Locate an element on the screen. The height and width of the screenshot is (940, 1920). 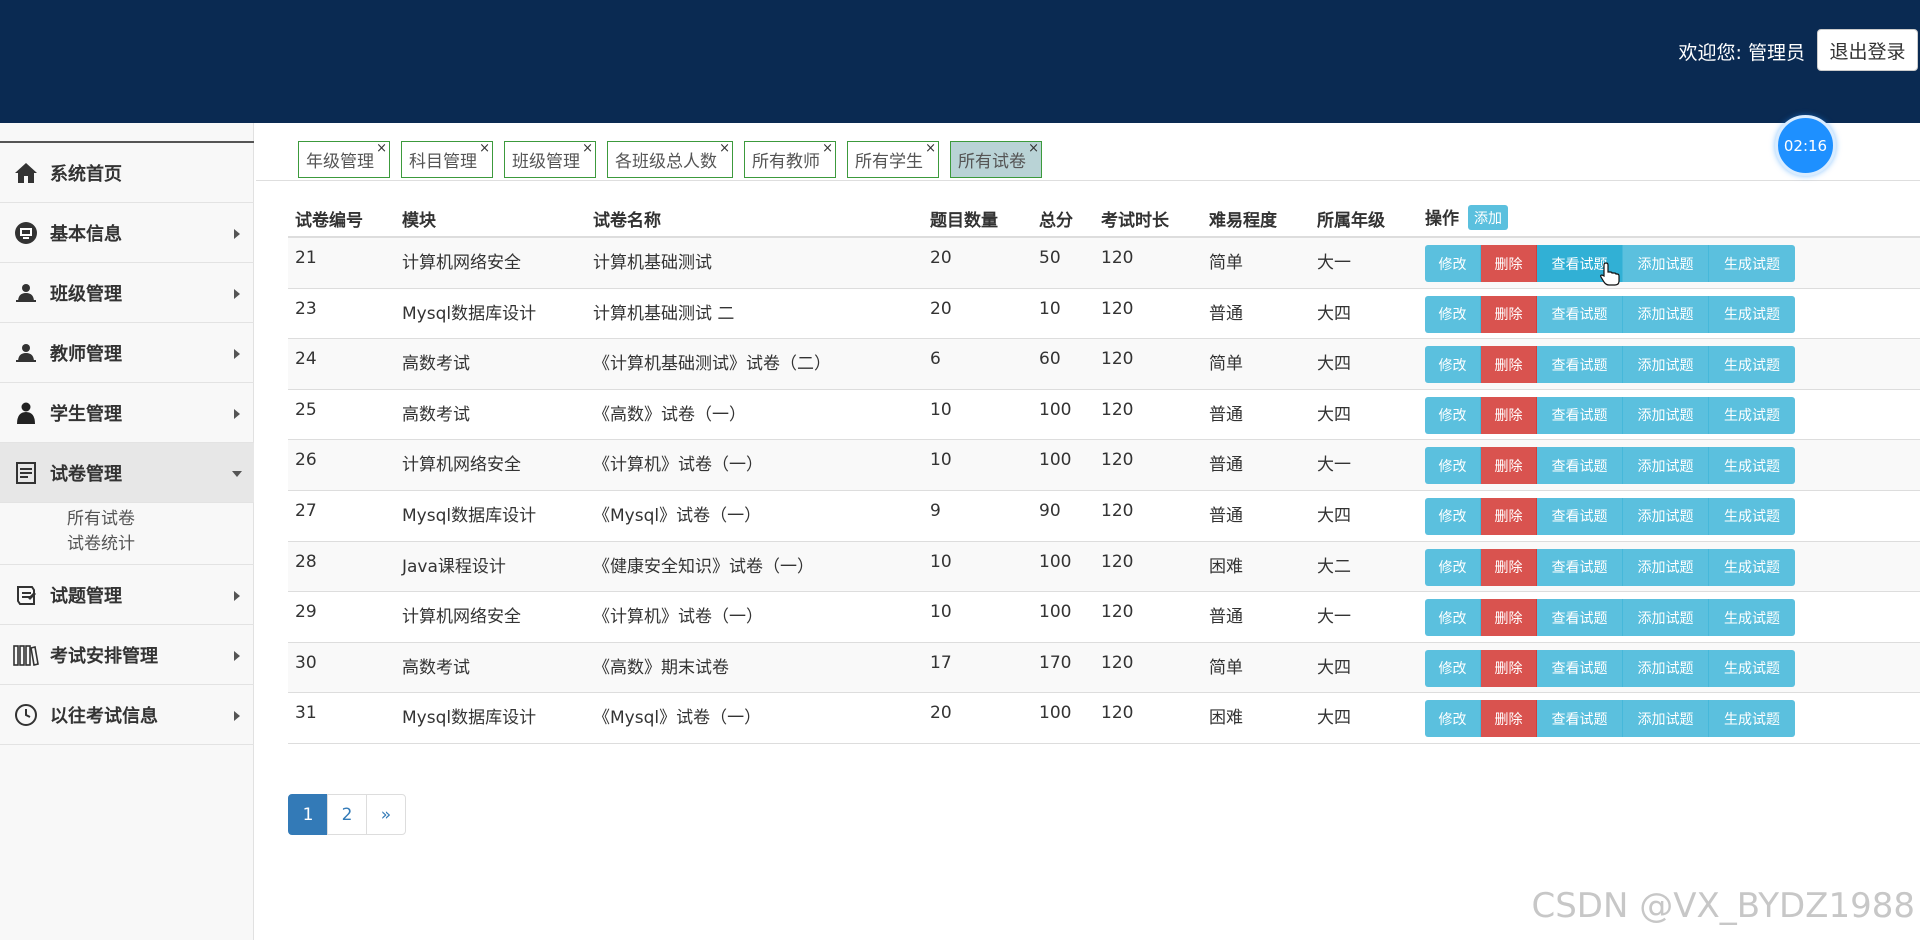
countdown-timer: 02:16 is located at coordinates (1805, 145).